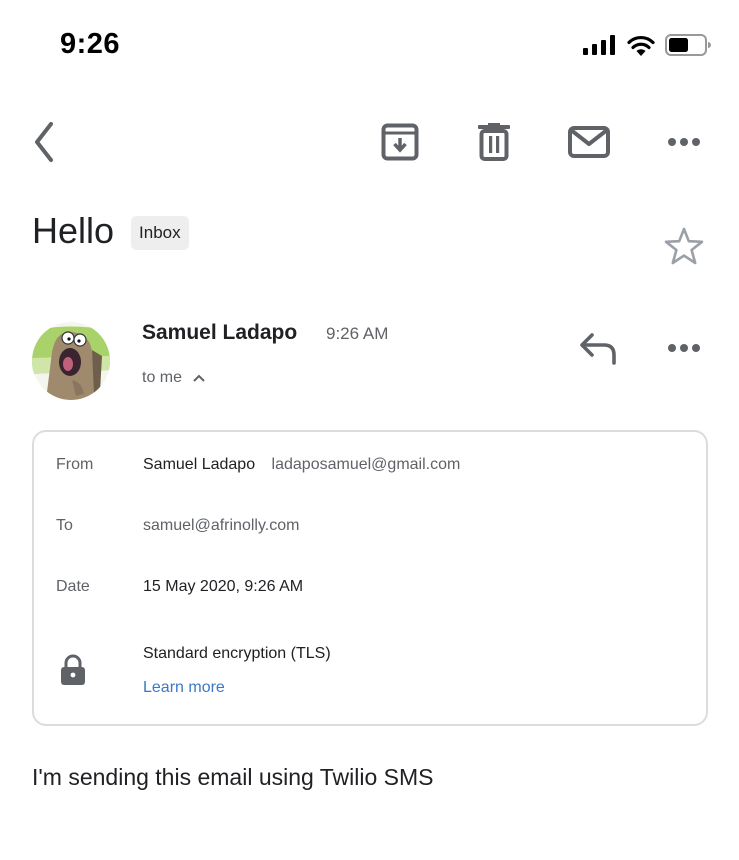 The width and height of the screenshot is (739, 860). I want to click on delete-button, so click(494, 142).